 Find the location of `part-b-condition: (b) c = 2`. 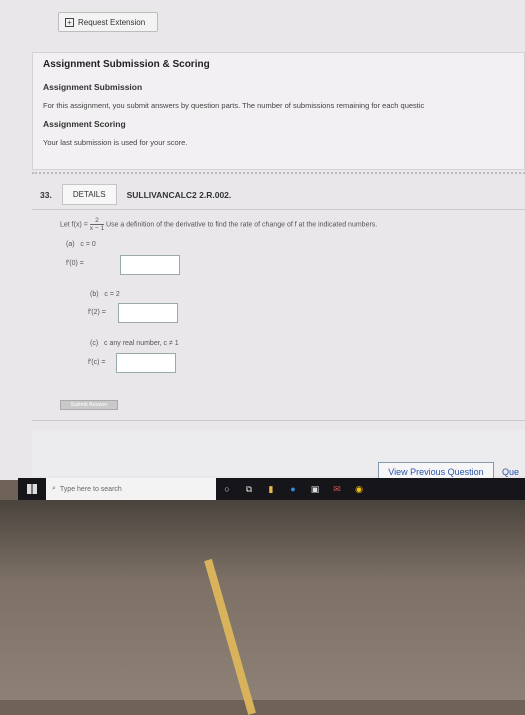

part-b-condition: (b) c = 2 is located at coordinates (105, 294).